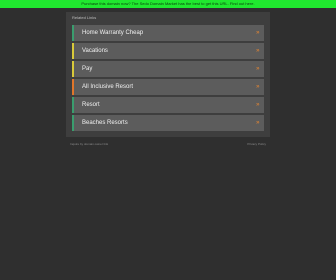 This screenshot has width=336, height=280. I want to click on link-label: Beaches Resorts, so click(105, 123).